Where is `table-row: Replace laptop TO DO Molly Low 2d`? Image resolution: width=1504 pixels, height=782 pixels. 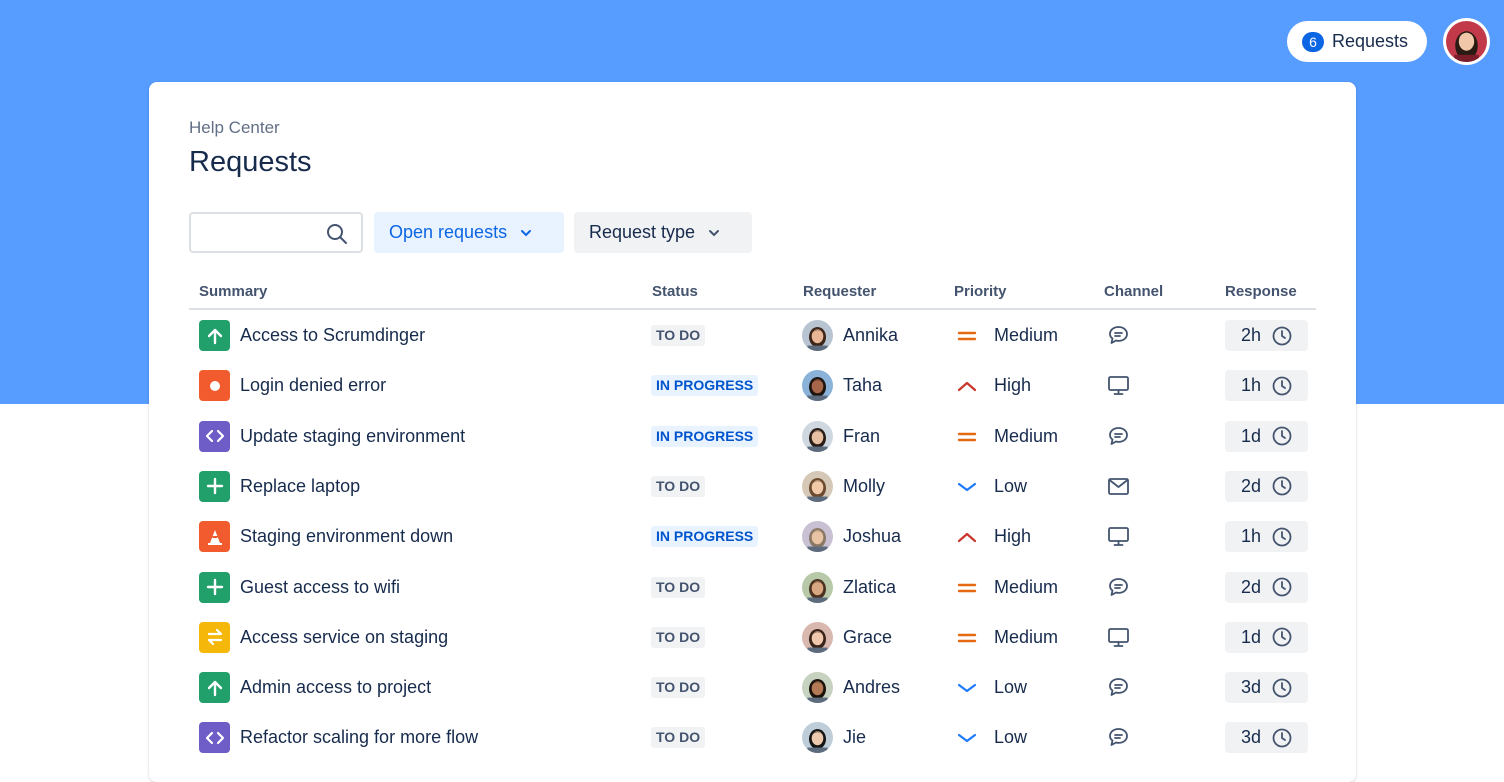
table-row: Replace laptop TO DO Molly Low 2d is located at coordinates (752, 486).